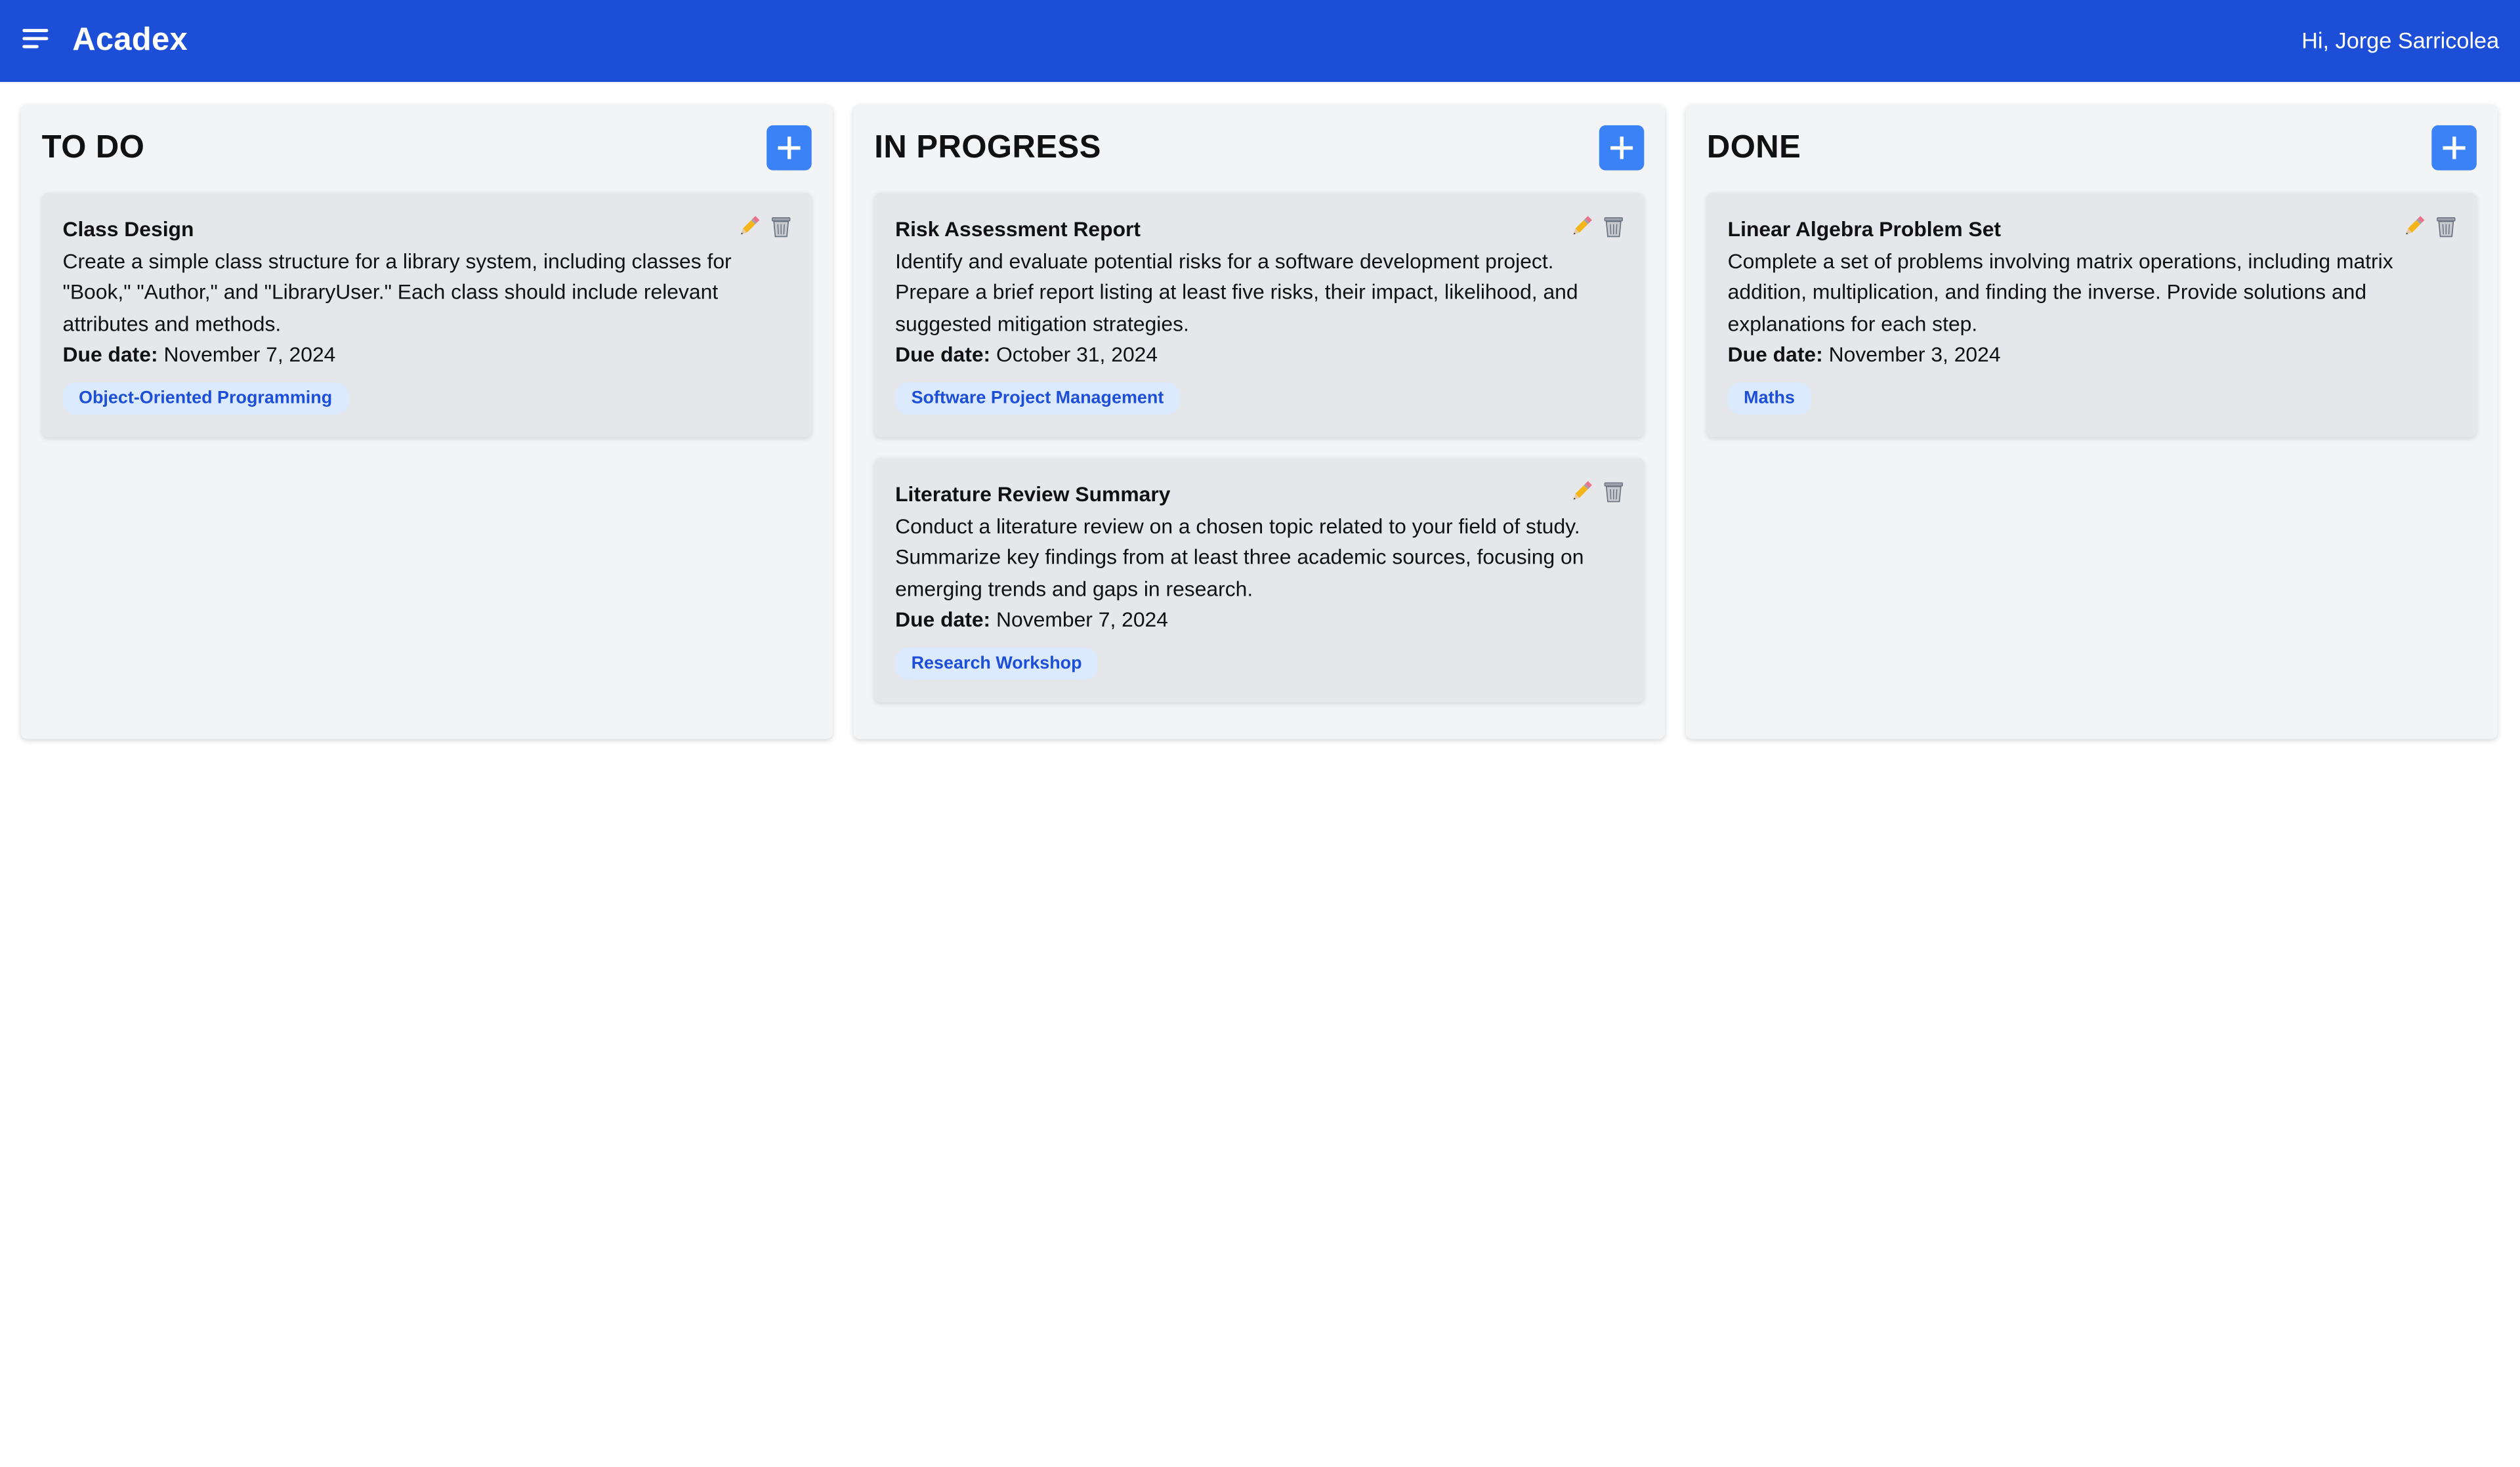 This screenshot has height=1467, width=2520. I want to click on due-date-value: October 31, 2024, so click(1077, 354).